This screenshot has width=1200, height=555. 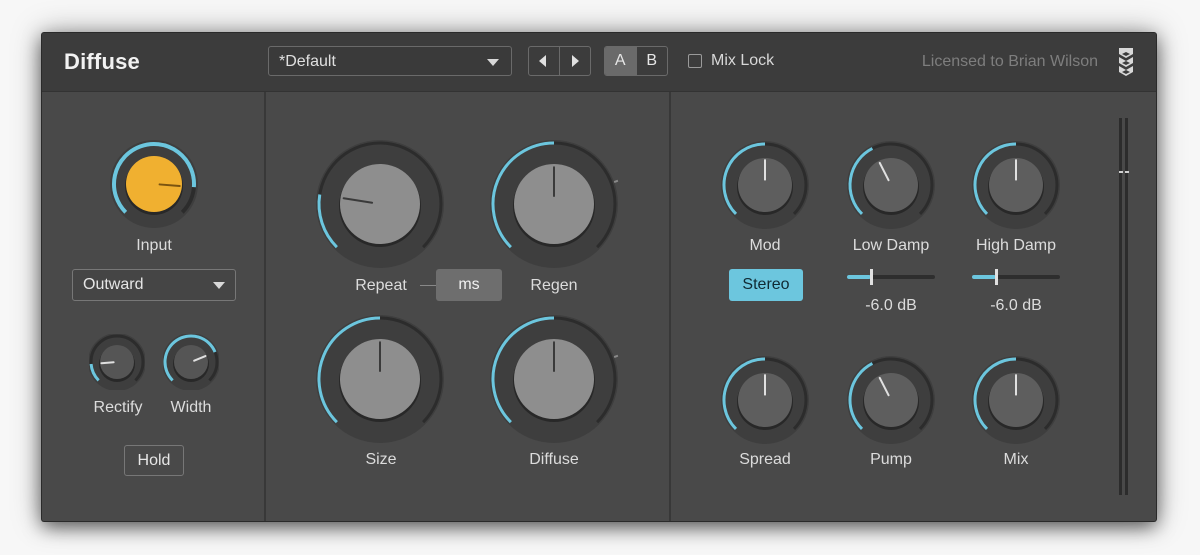 What do you see at coordinates (891, 459) in the screenshot?
I see `pump-label: Pump` at bounding box center [891, 459].